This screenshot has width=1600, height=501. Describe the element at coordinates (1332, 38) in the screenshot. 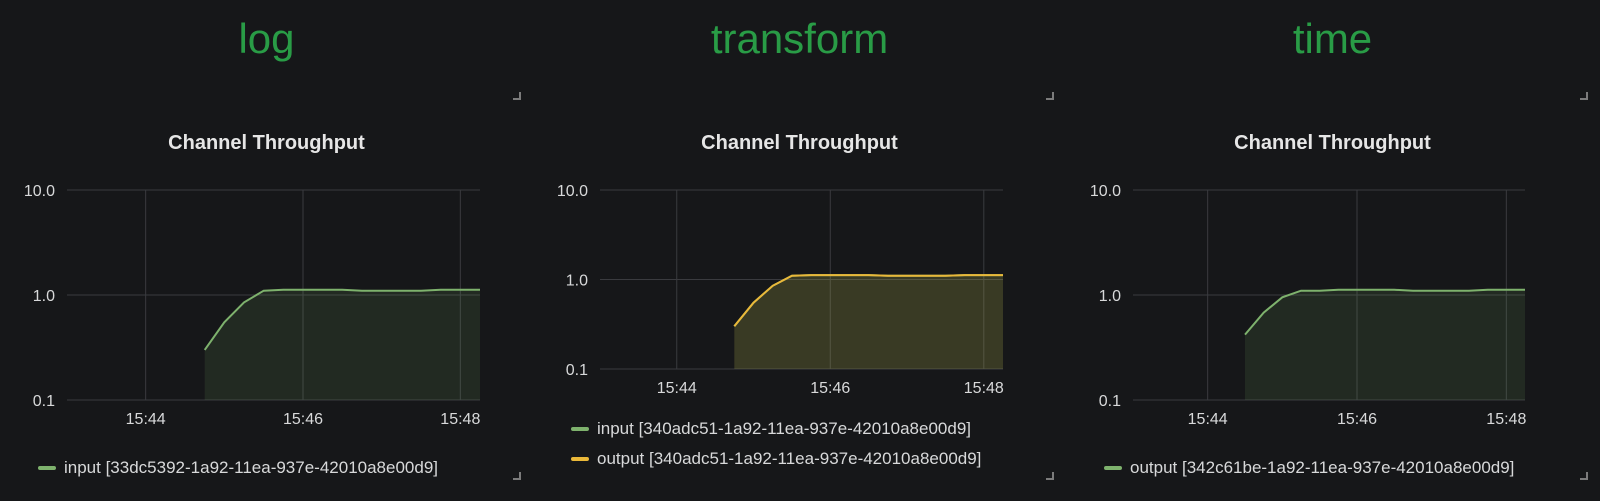

I see `heading-time: time` at that location.